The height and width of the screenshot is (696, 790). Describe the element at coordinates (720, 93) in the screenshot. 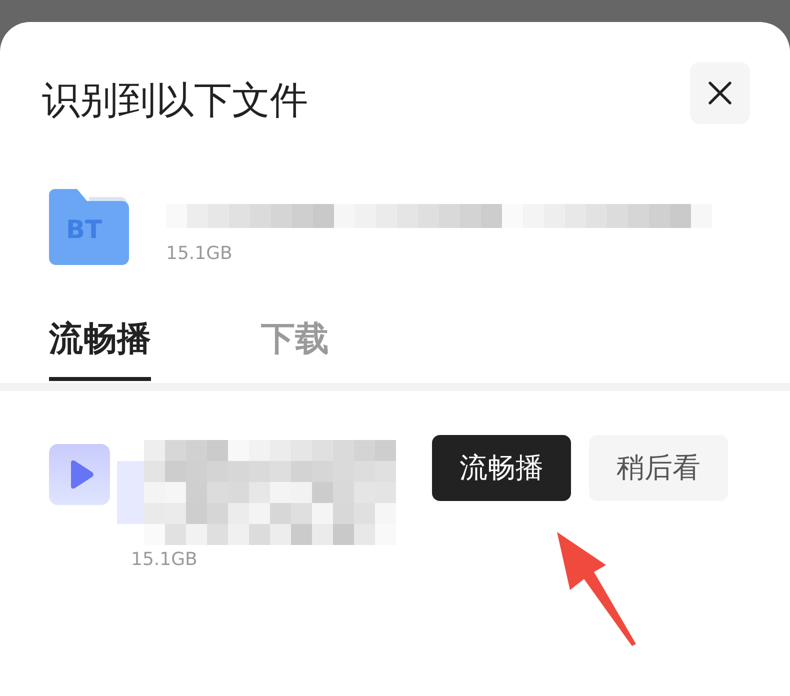

I see `close-button` at that location.